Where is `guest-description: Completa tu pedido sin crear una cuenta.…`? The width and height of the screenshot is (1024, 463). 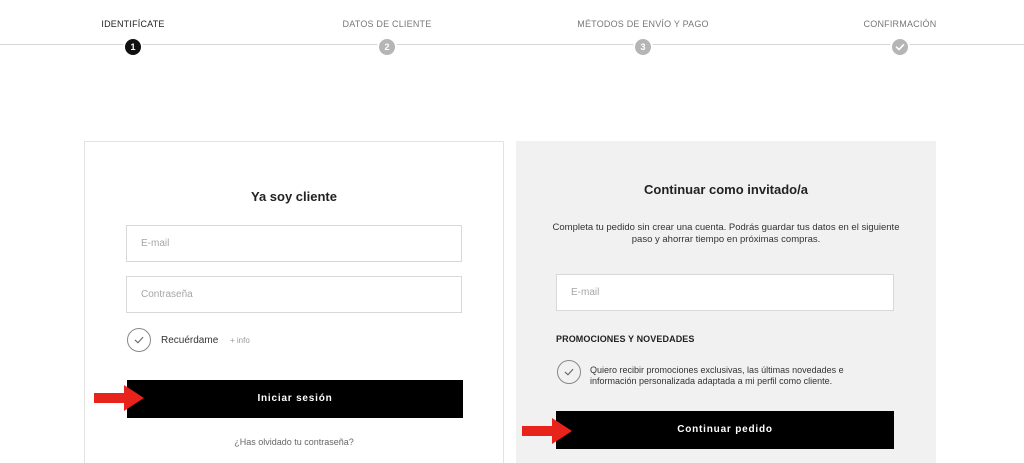 guest-description: Completa tu pedido sin crear una cuenta.… is located at coordinates (726, 233).